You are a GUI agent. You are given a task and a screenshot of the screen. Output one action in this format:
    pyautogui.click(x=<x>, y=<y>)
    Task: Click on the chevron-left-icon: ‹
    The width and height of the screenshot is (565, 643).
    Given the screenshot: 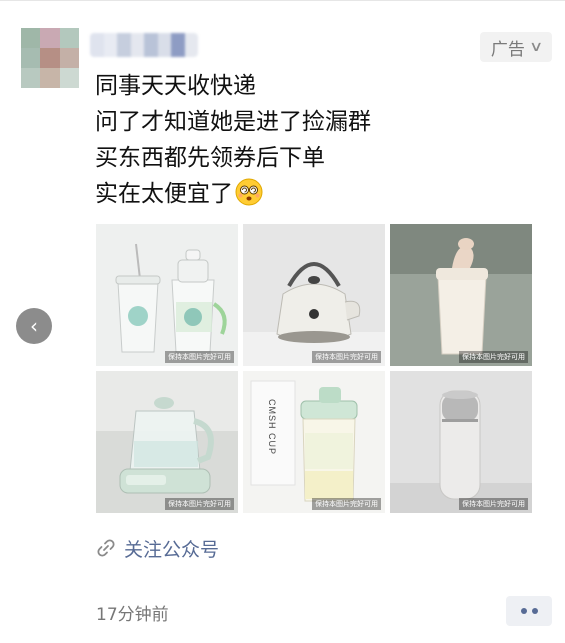 What is the action you would take?
    pyautogui.click(x=34, y=326)
    